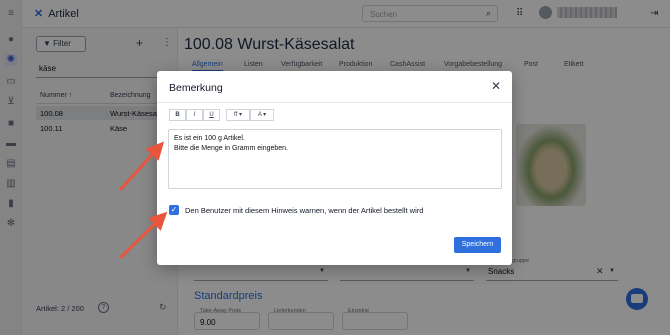  What do you see at coordinates (196, 88) in the screenshot?
I see `dialog-title: Bemerkung` at bounding box center [196, 88].